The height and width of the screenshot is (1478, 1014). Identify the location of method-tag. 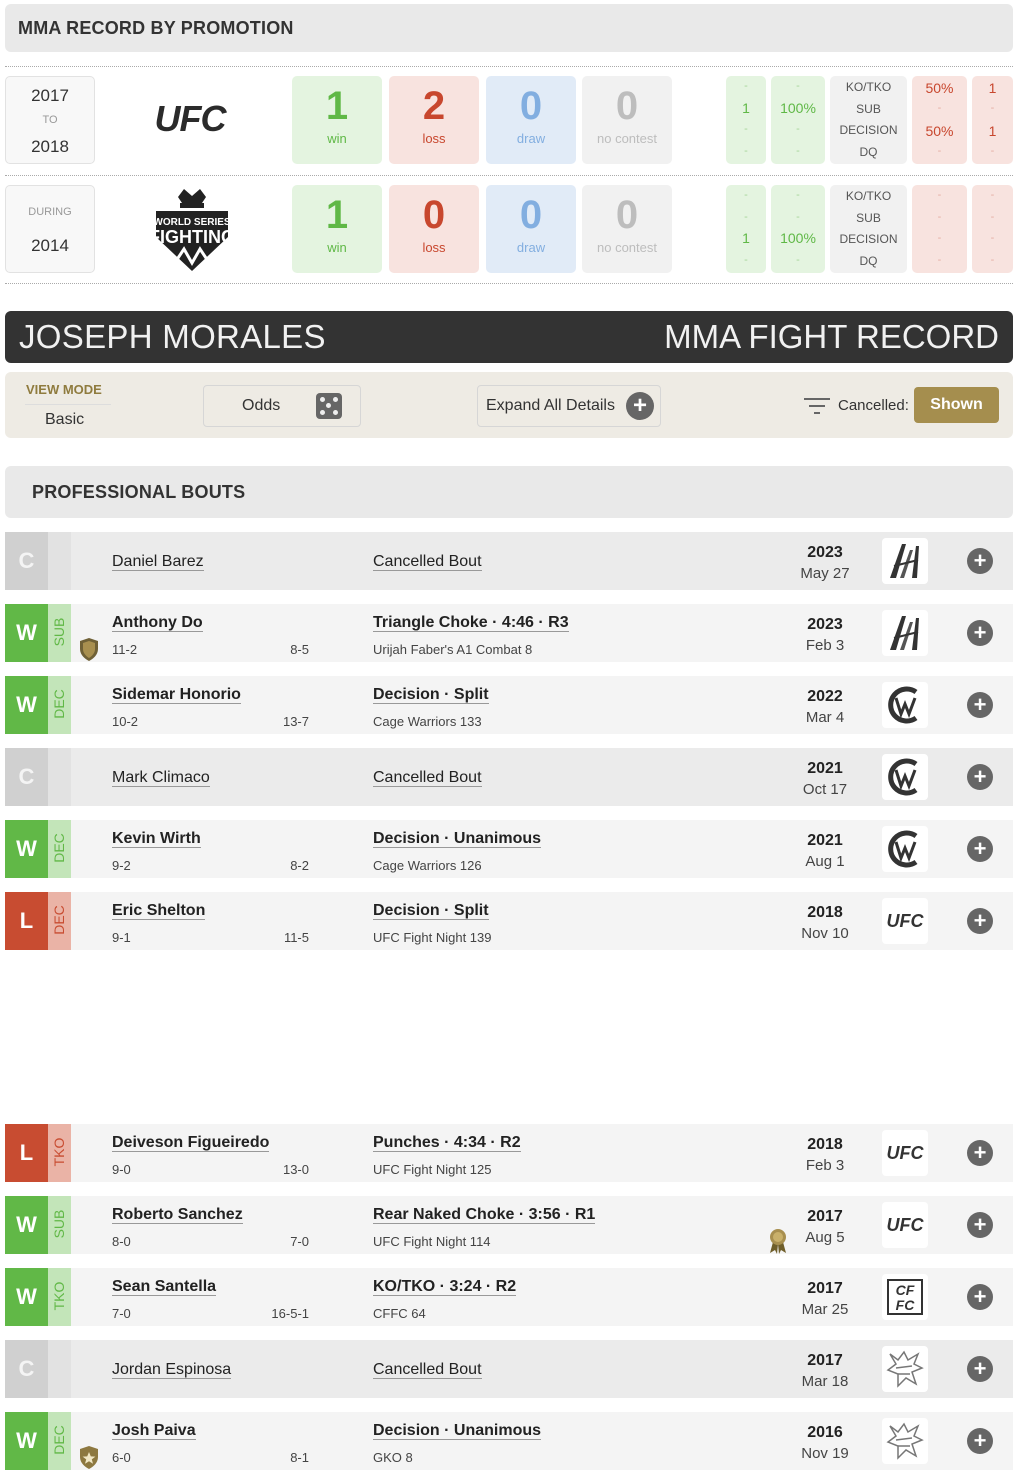
(59, 561).